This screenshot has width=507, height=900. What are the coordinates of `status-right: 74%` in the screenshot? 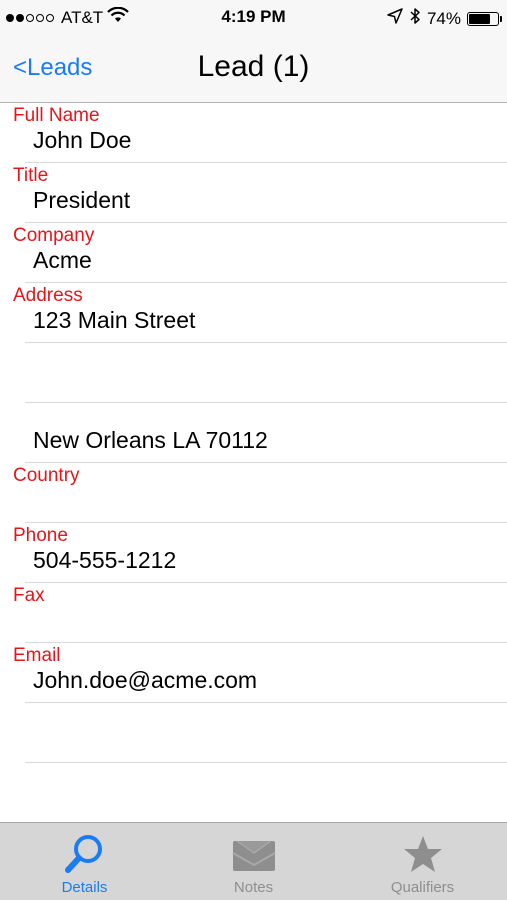 It's located at (444, 18).